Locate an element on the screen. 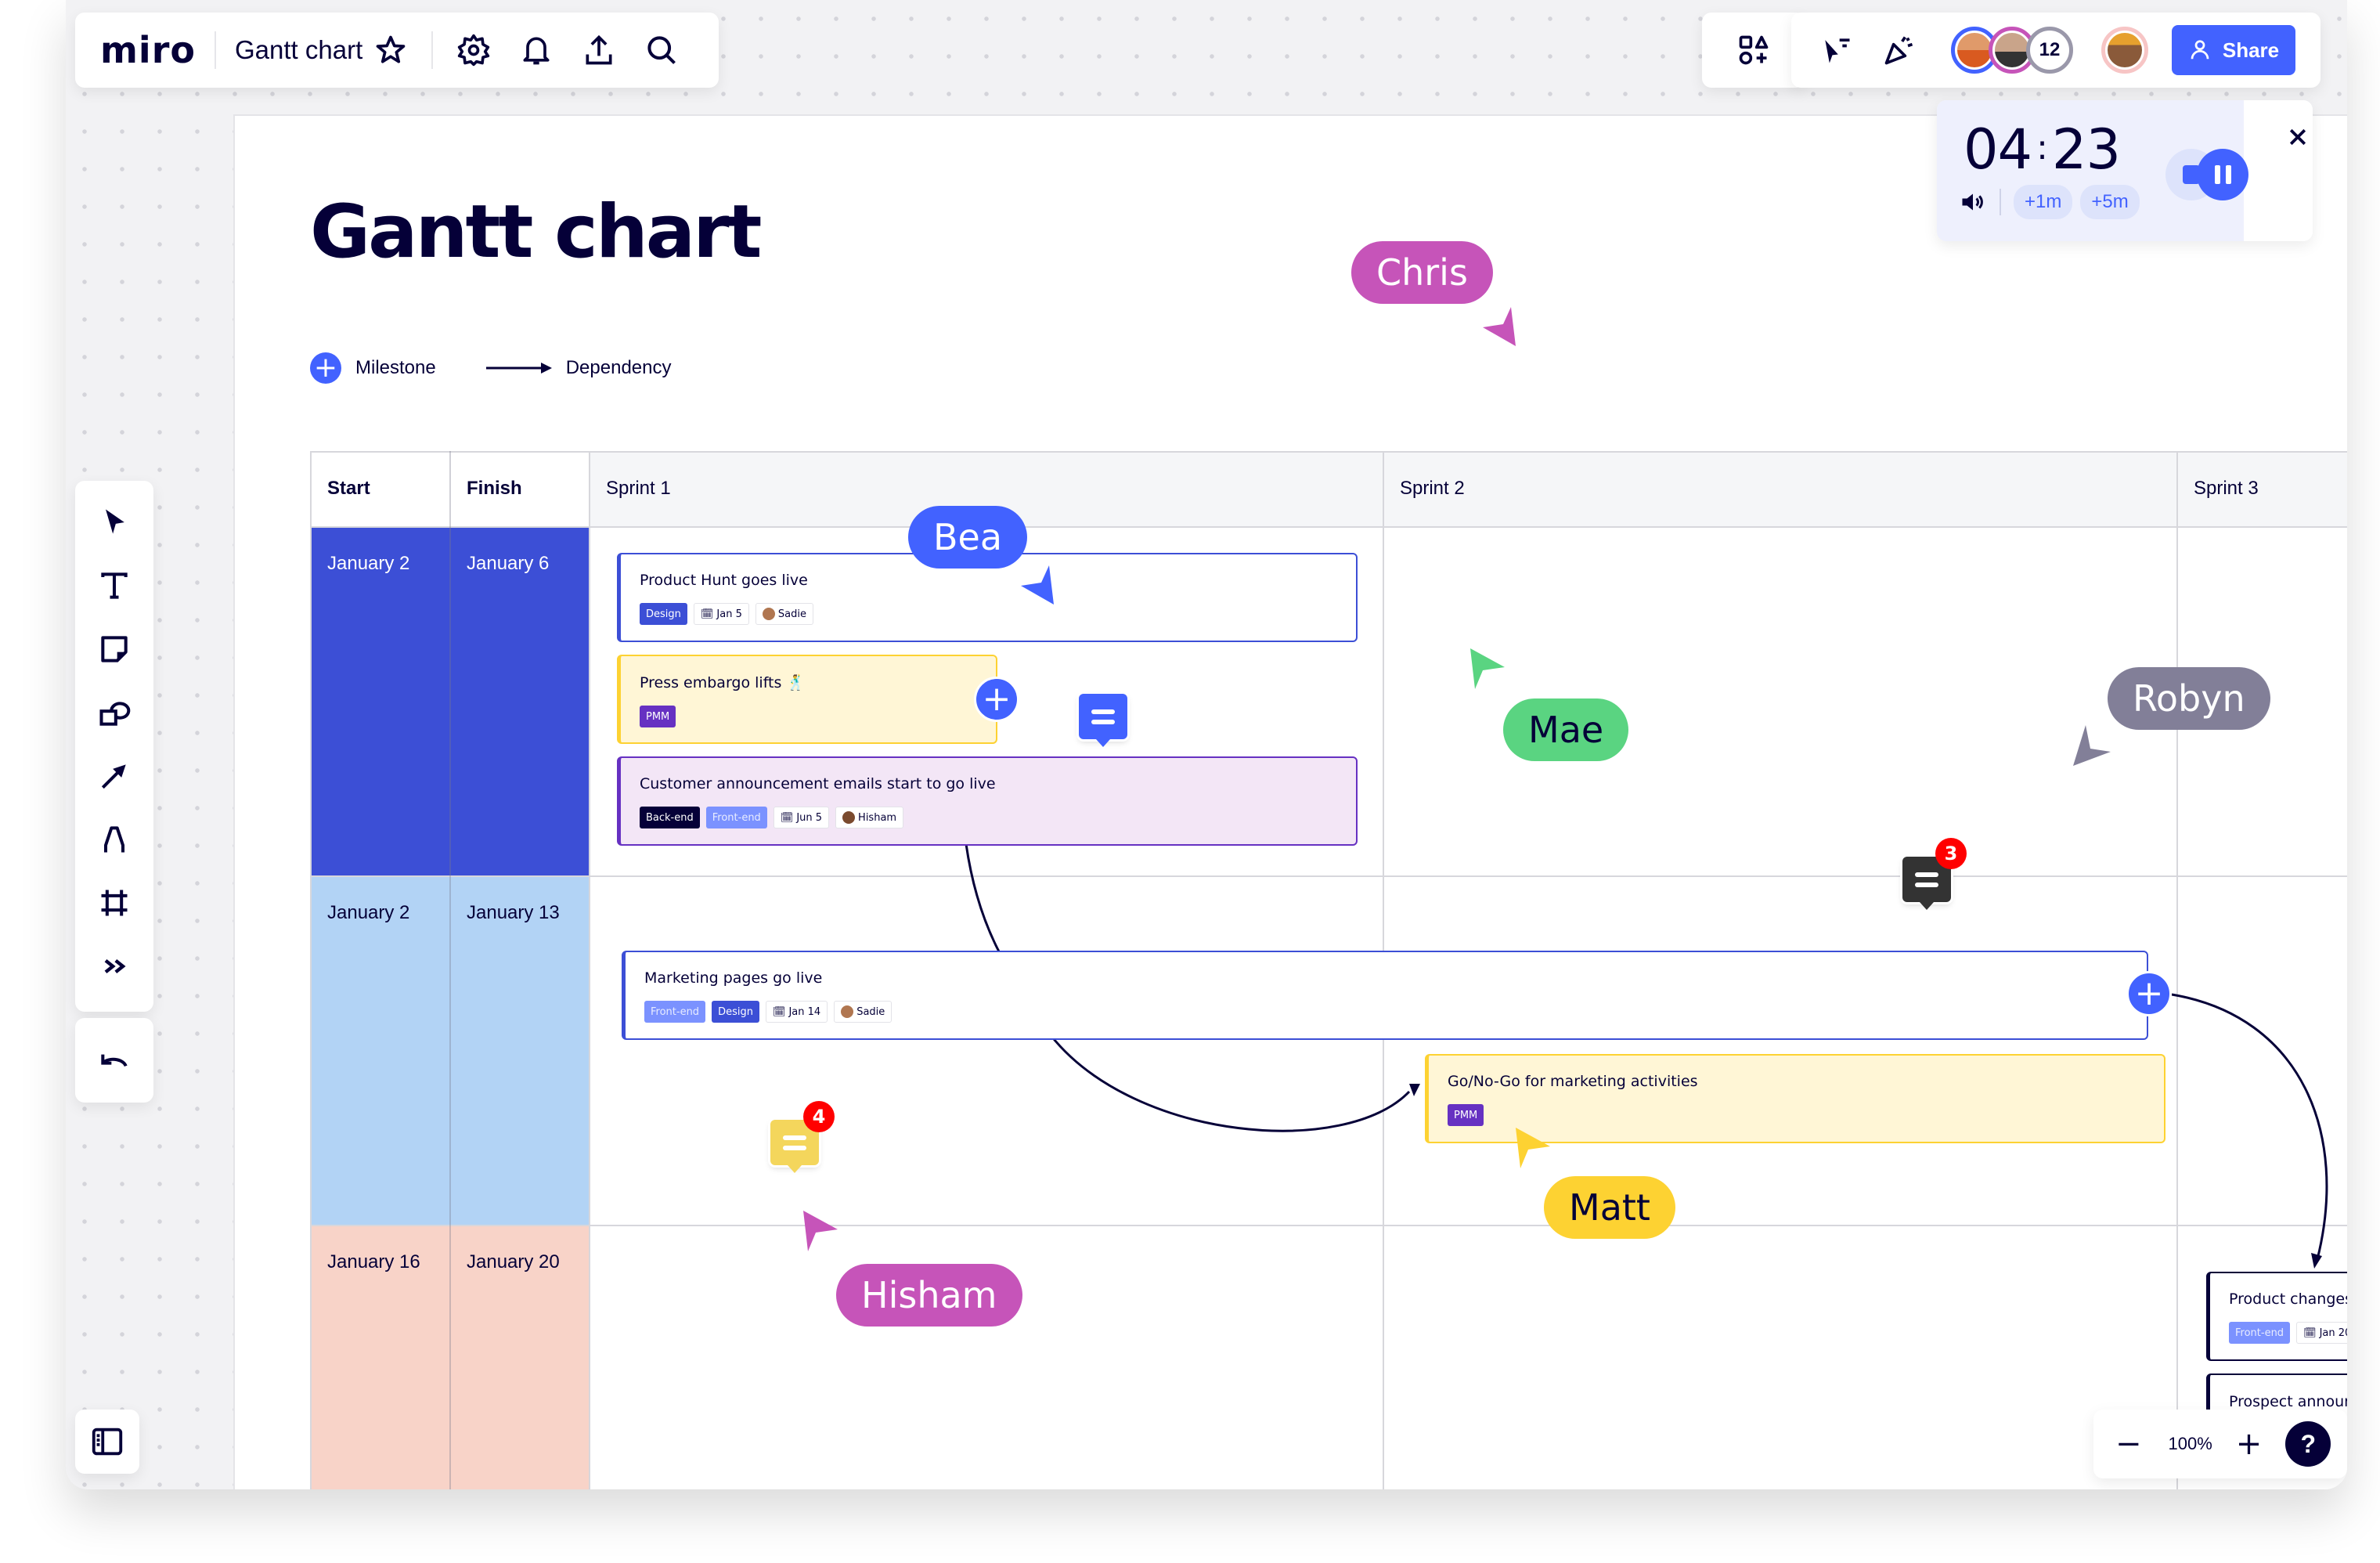  current-user-avatar is located at coordinates (2124, 50).